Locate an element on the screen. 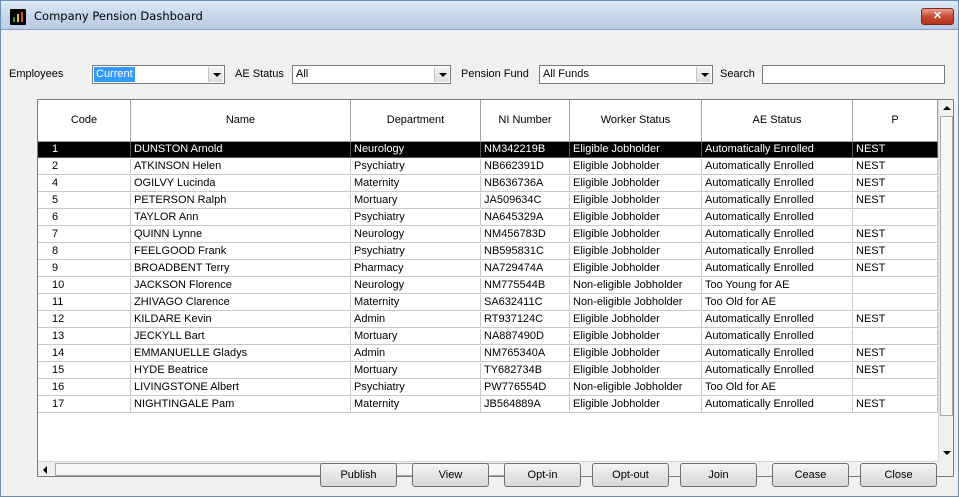  vertical-scrollbar is located at coordinates (945, 280).